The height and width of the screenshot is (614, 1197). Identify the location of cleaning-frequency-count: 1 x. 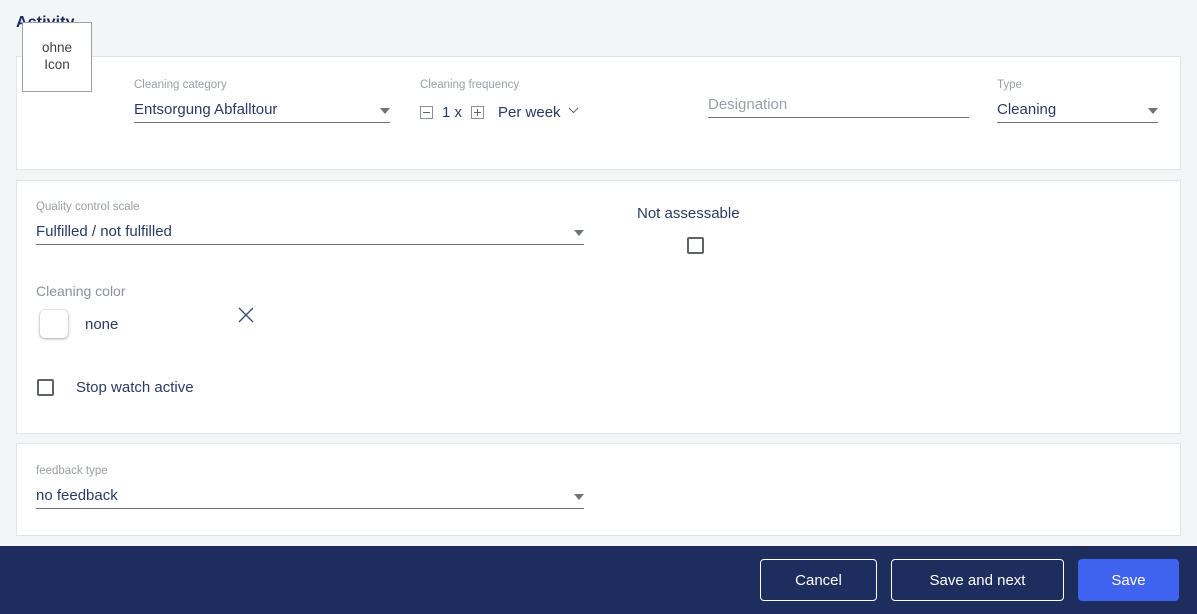
(452, 112).